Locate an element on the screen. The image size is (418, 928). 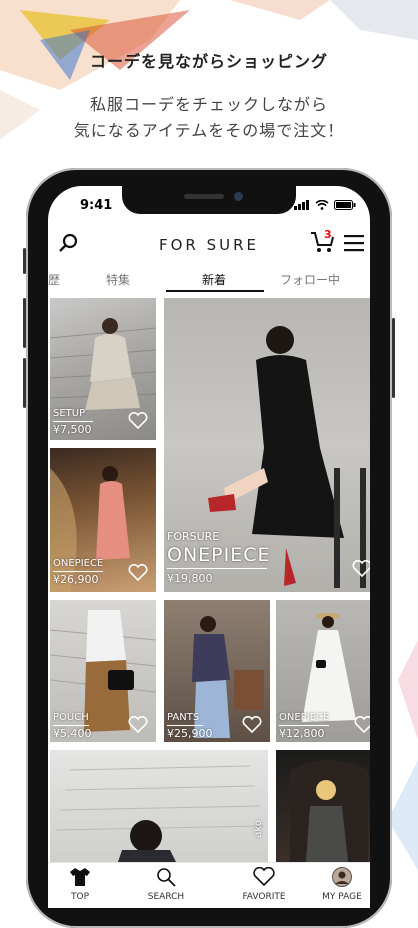
app-header: FOR SURE 3 is located at coordinates (209, 244).